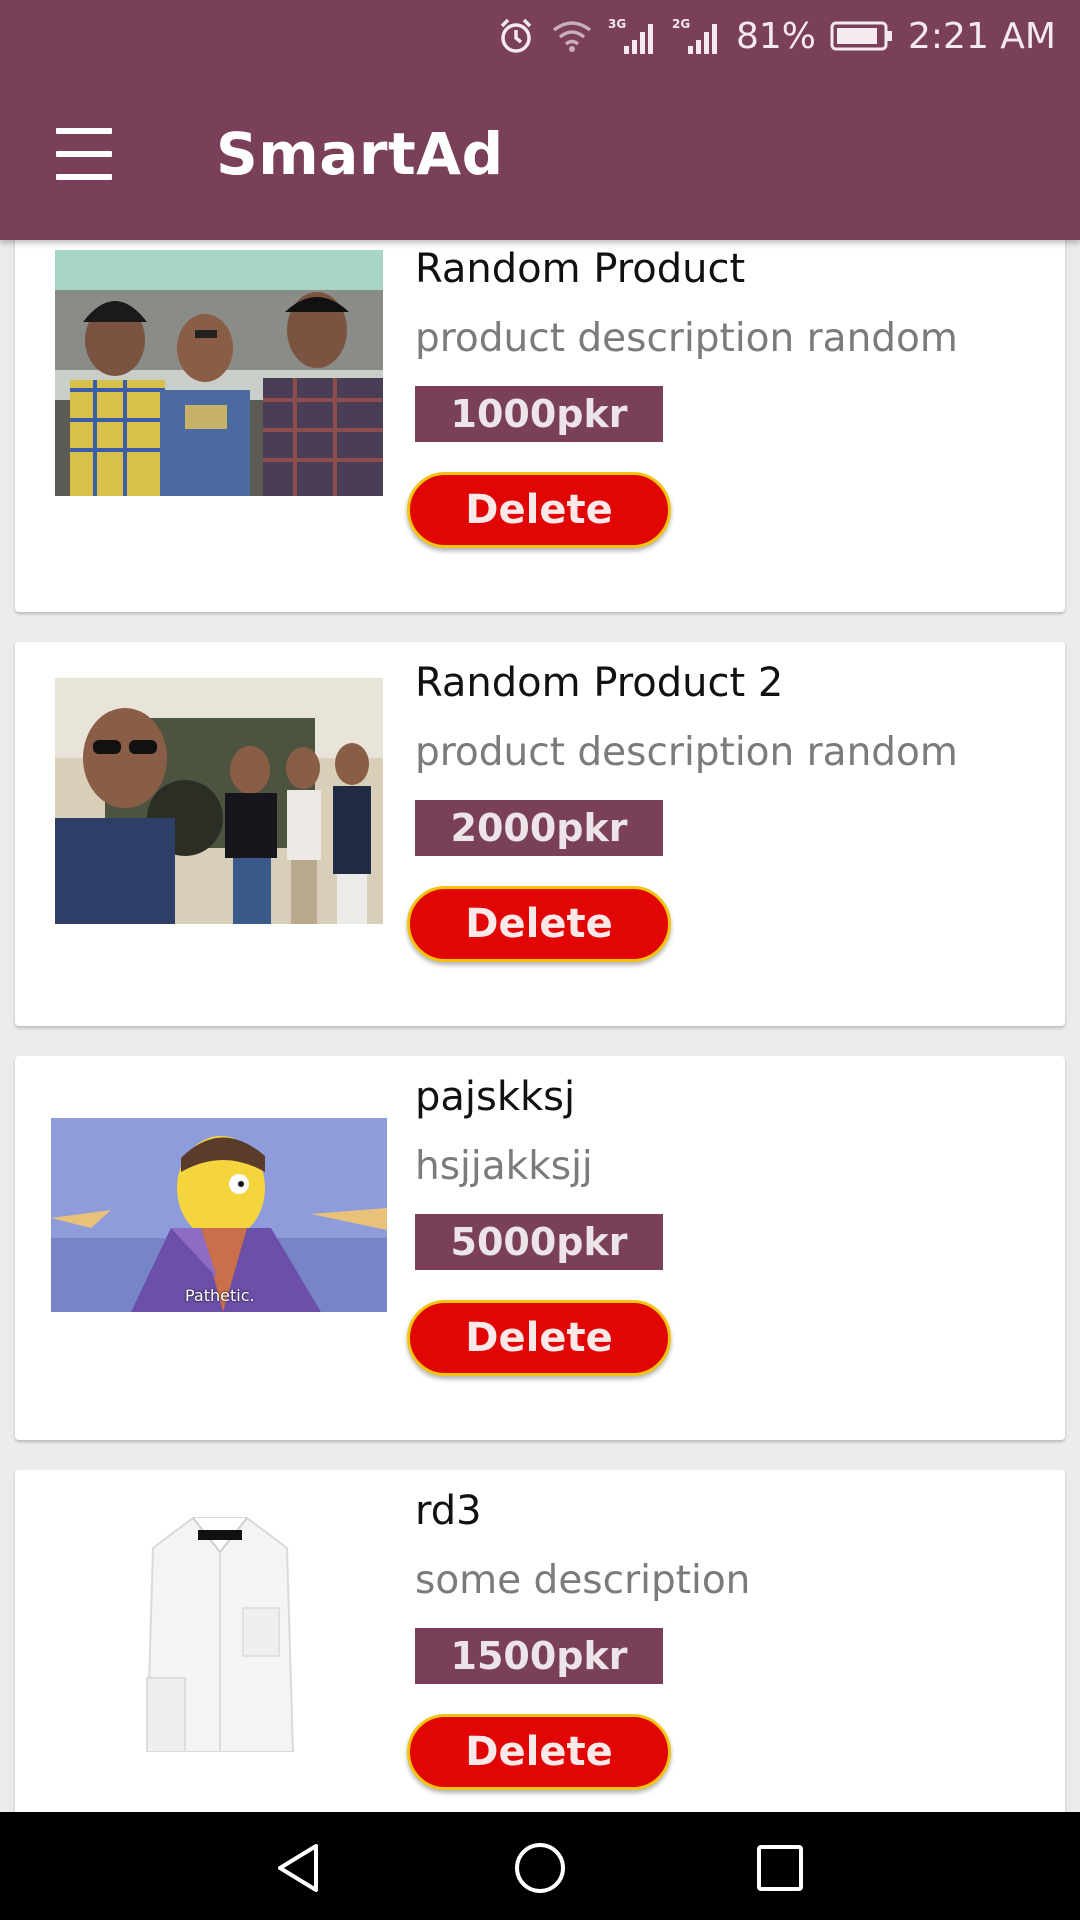 The width and height of the screenshot is (1080, 1920). What do you see at coordinates (780, 1868) in the screenshot?
I see `recents-icon` at bounding box center [780, 1868].